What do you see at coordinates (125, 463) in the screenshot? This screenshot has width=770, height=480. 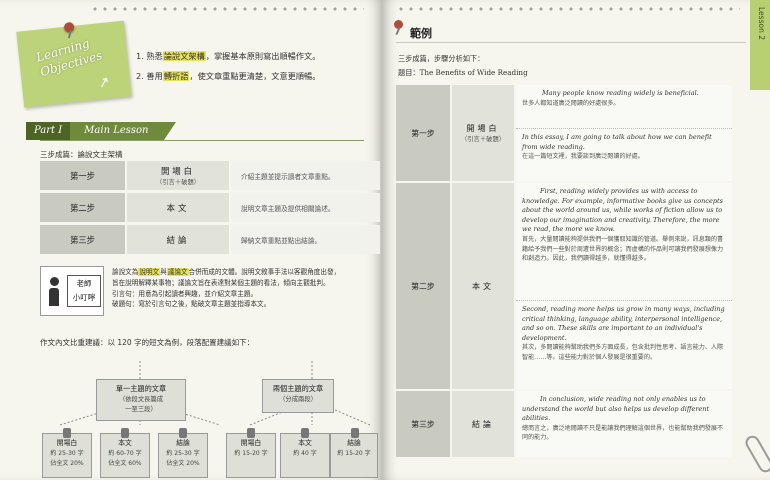 I see `tag-detail: 佔全文 60%` at bounding box center [125, 463].